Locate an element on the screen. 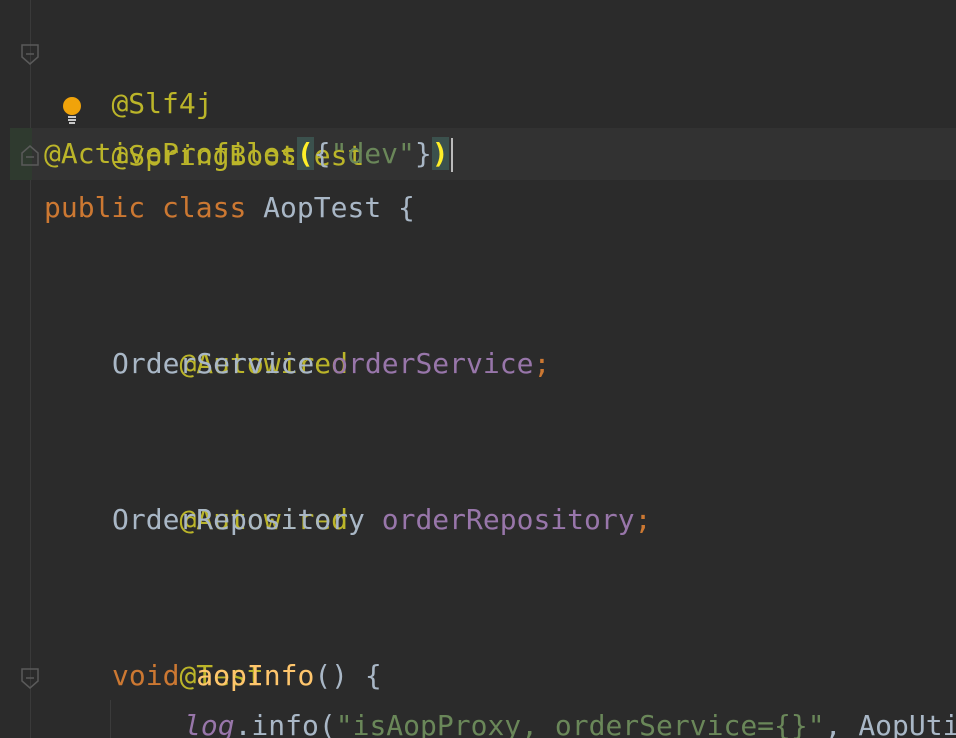 The height and width of the screenshot is (738, 956). code-line: OrderRepository orderRepository; is located at coordinates (381, 520).